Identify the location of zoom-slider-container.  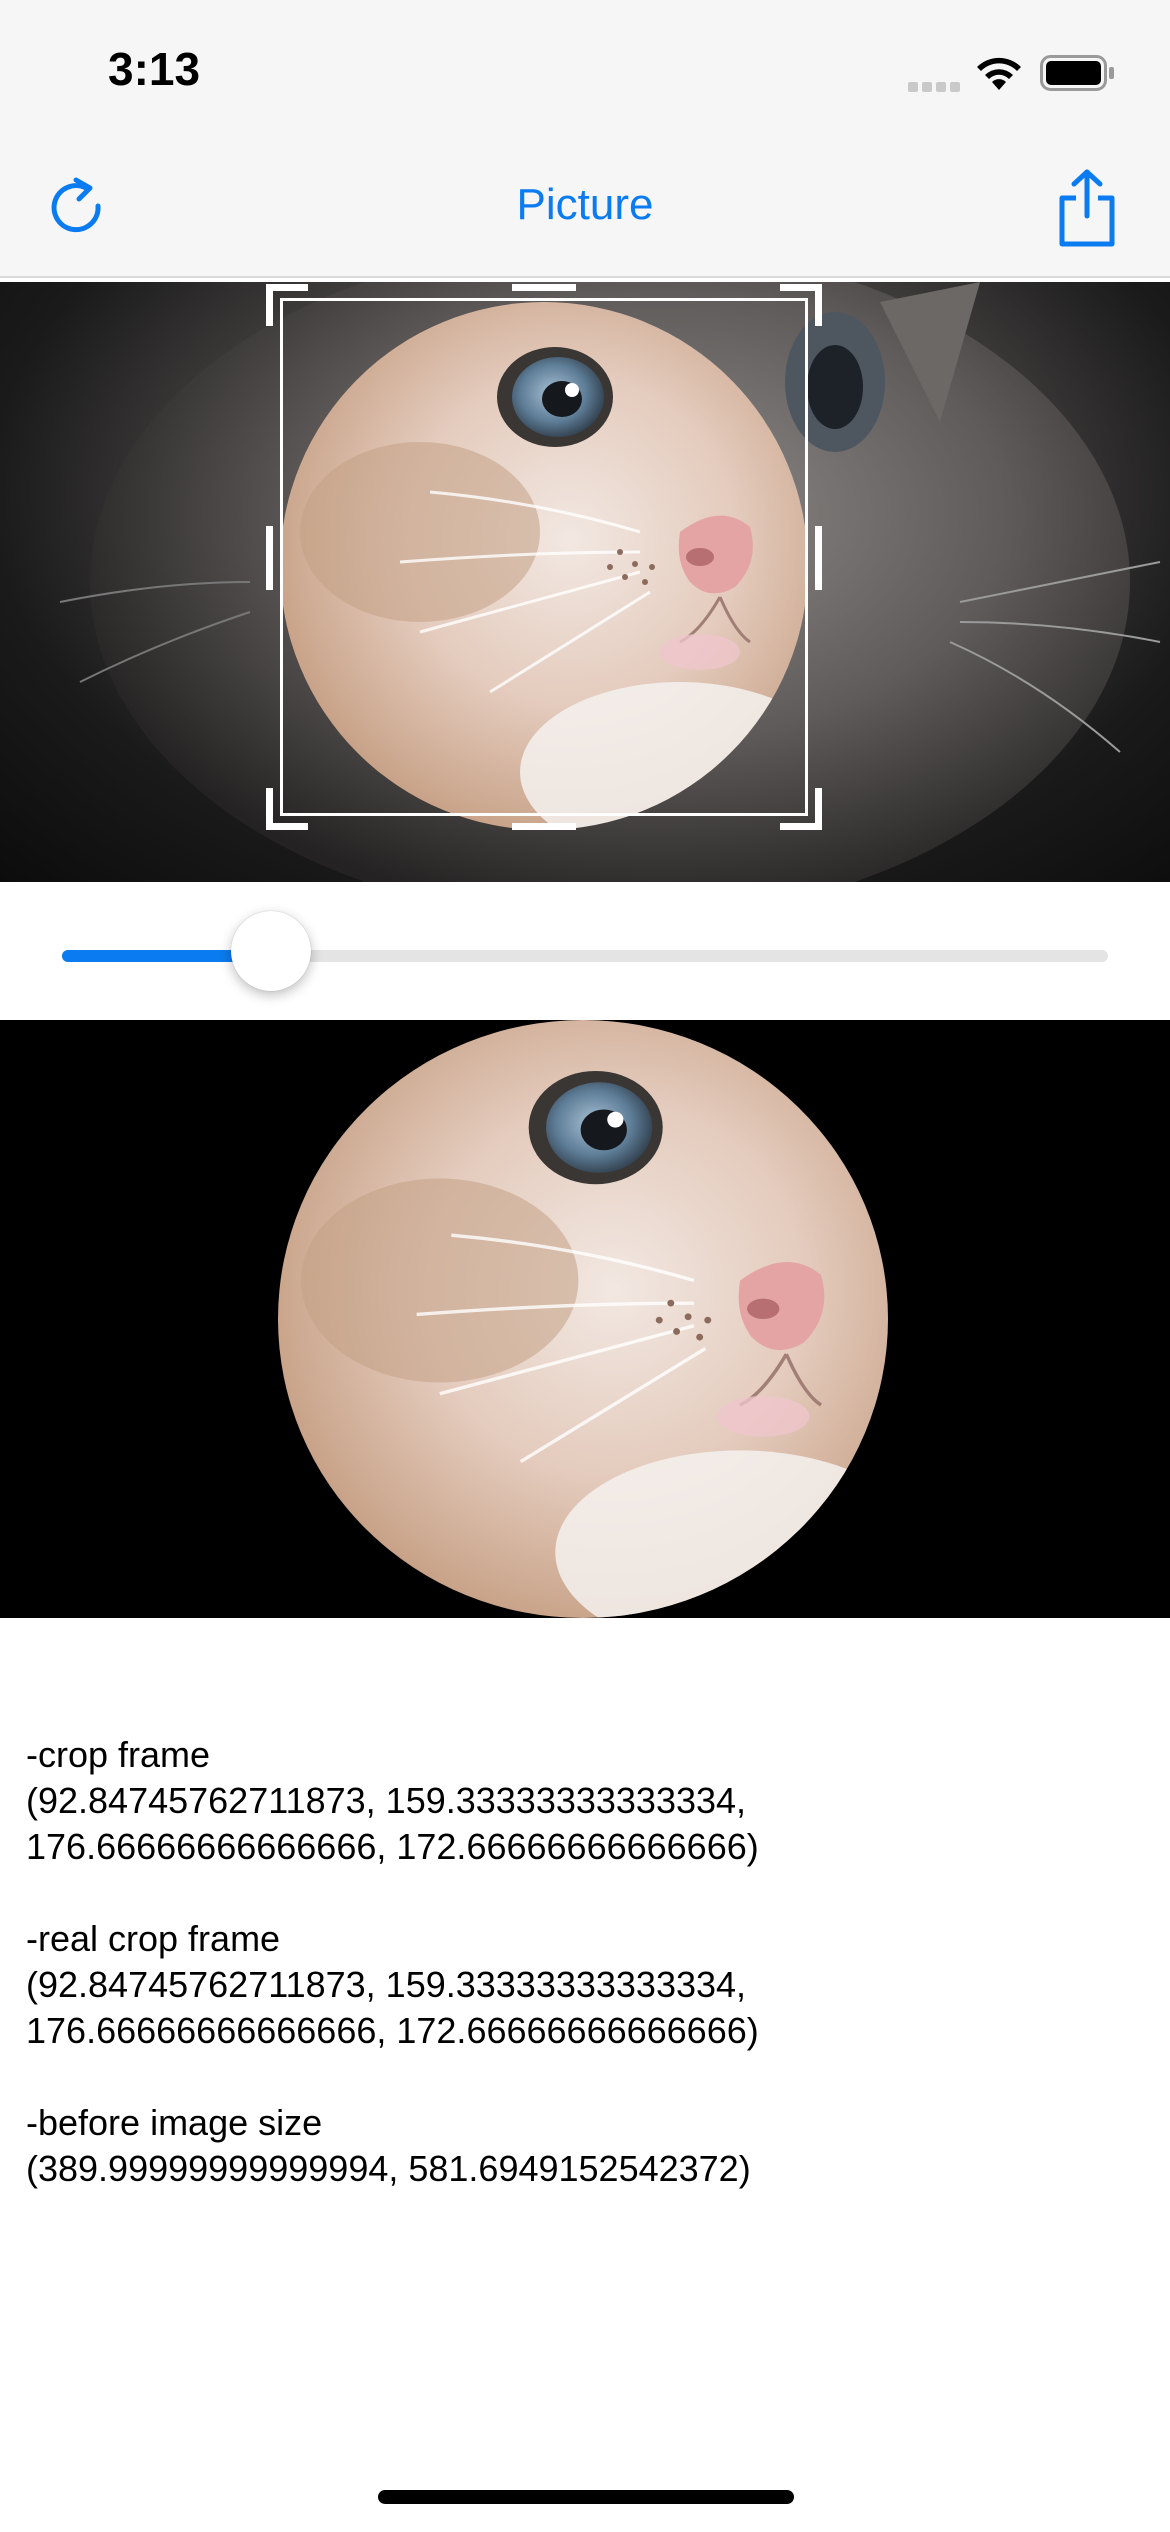
(585, 951).